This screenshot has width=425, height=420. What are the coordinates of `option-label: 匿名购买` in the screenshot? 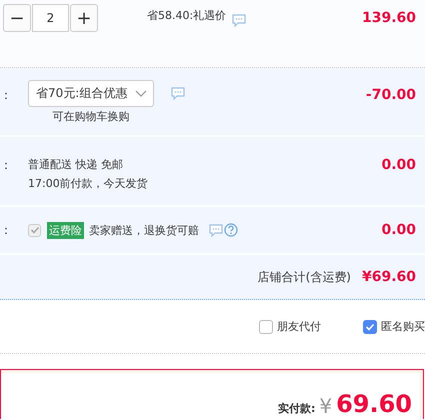 It's located at (403, 326).